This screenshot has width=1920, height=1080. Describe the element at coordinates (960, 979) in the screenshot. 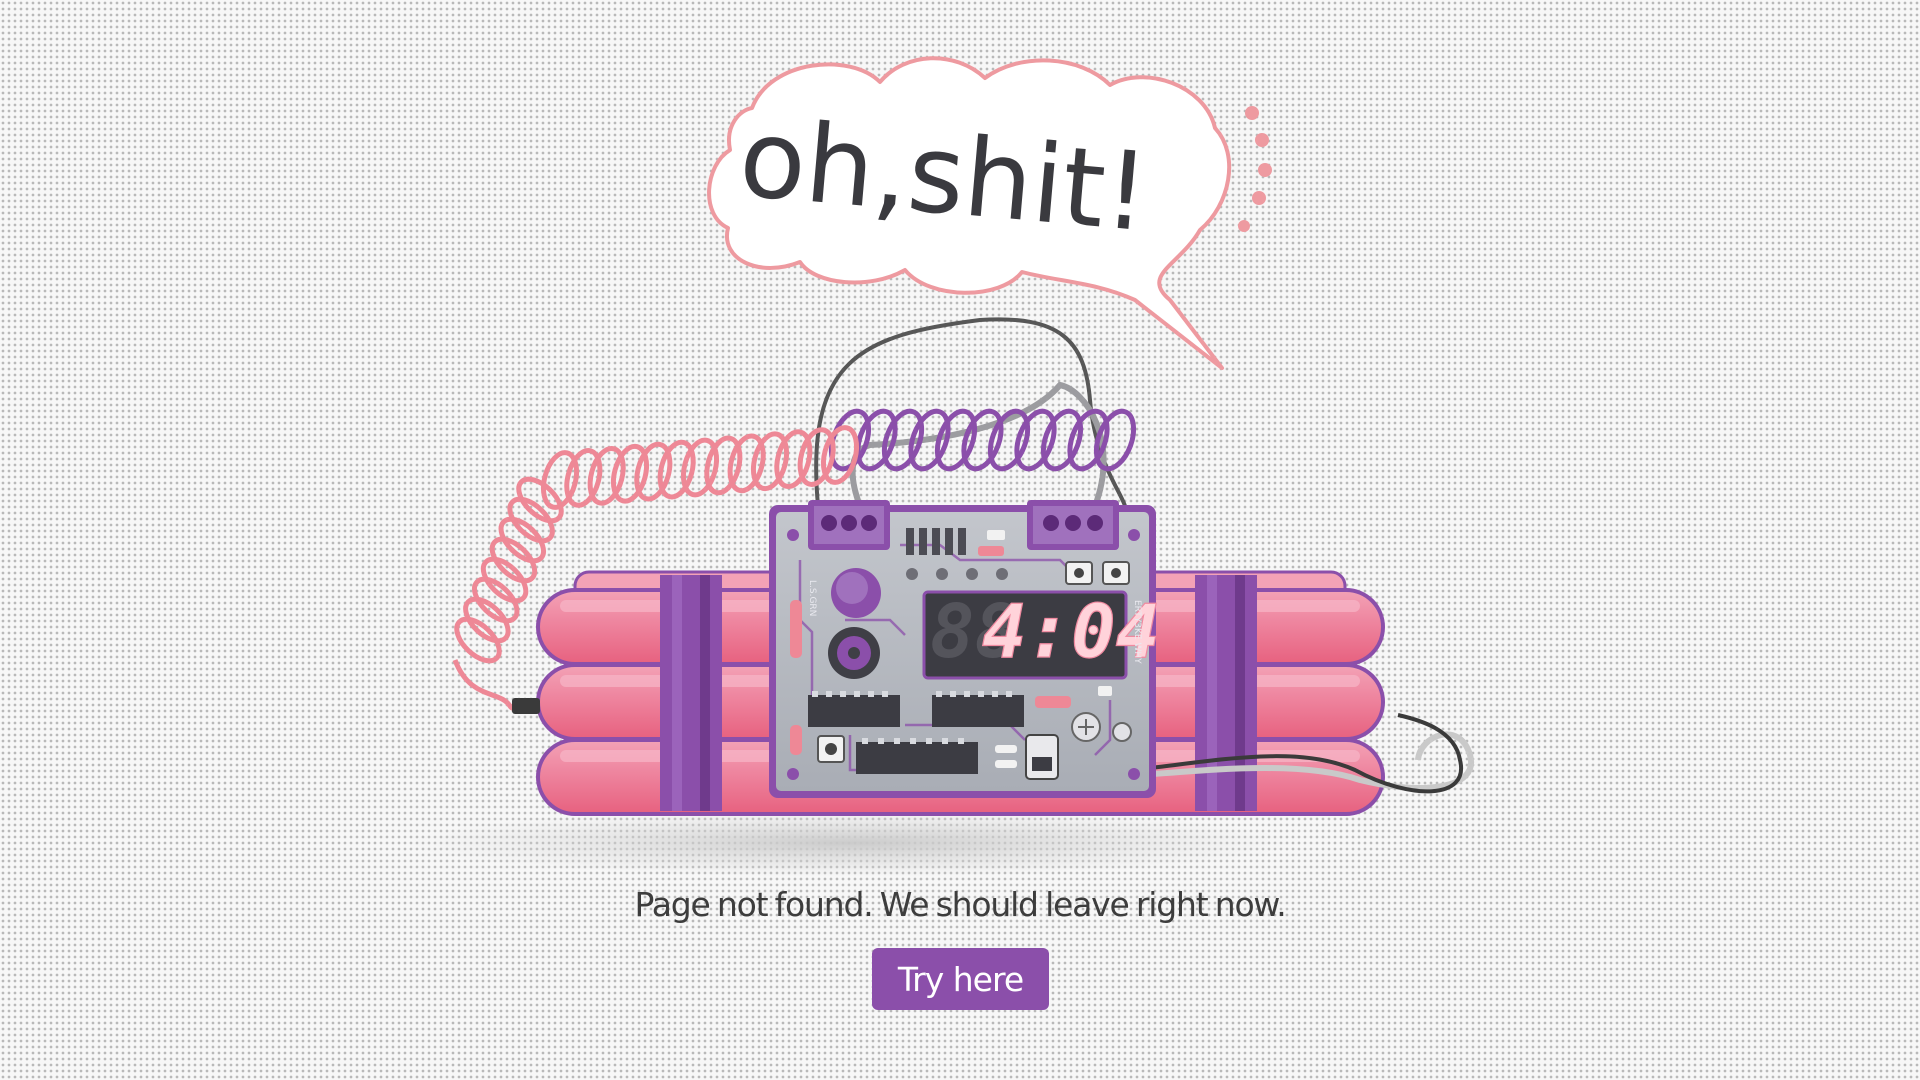

I see `try-here-button: Try here` at that location.